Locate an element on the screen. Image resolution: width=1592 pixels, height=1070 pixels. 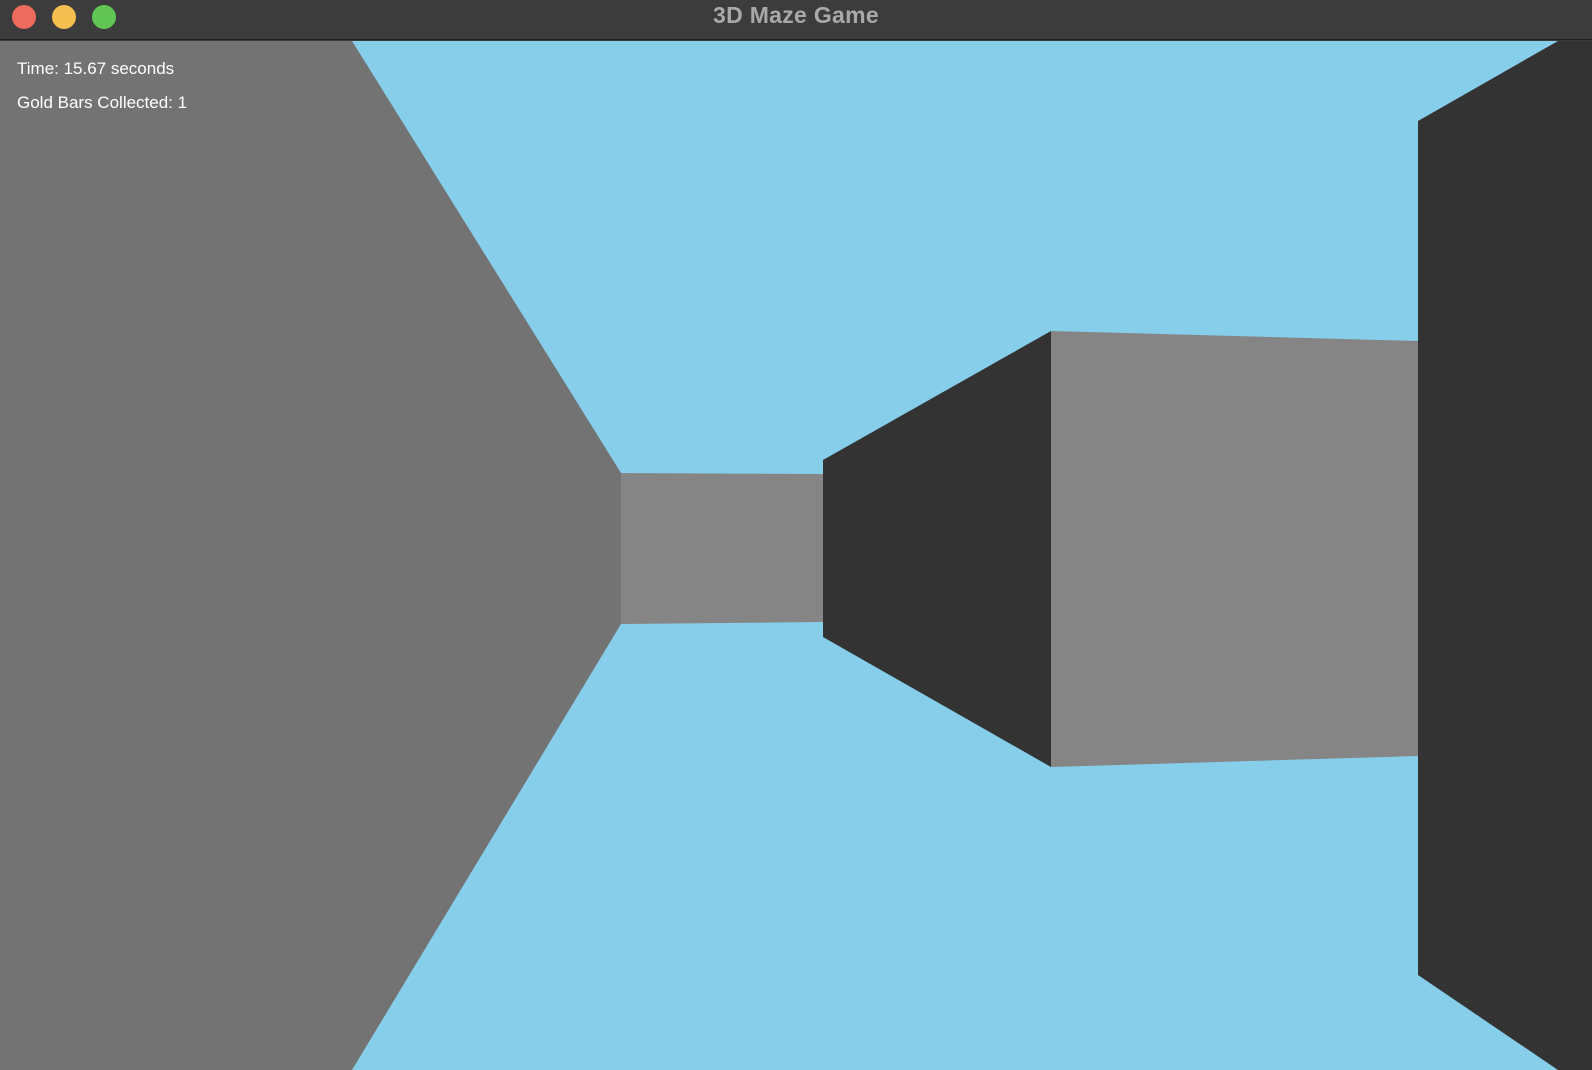
timer-display: Time: 15.67 seconds is located at coordinates (96, 68).